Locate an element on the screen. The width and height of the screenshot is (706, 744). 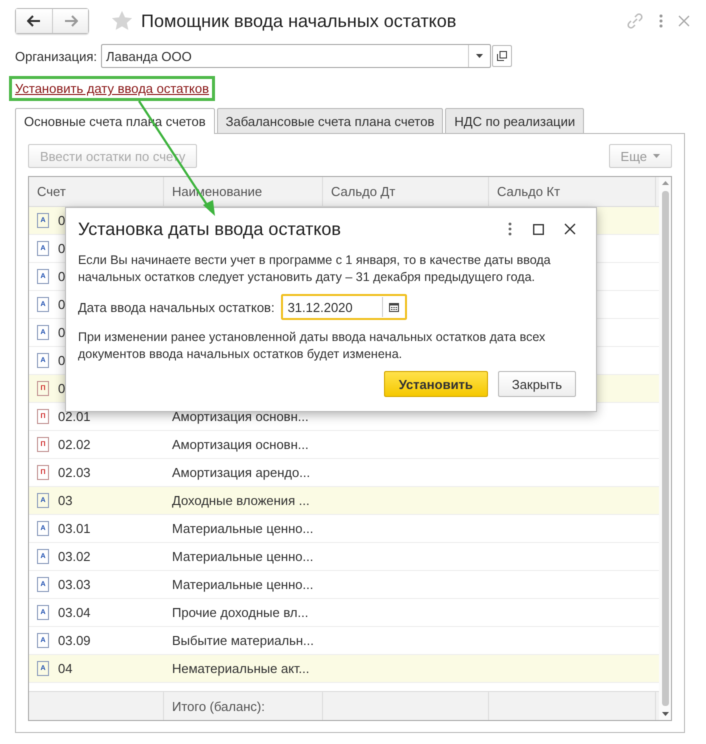
maximize-icon is located at coordinates (538, 229).